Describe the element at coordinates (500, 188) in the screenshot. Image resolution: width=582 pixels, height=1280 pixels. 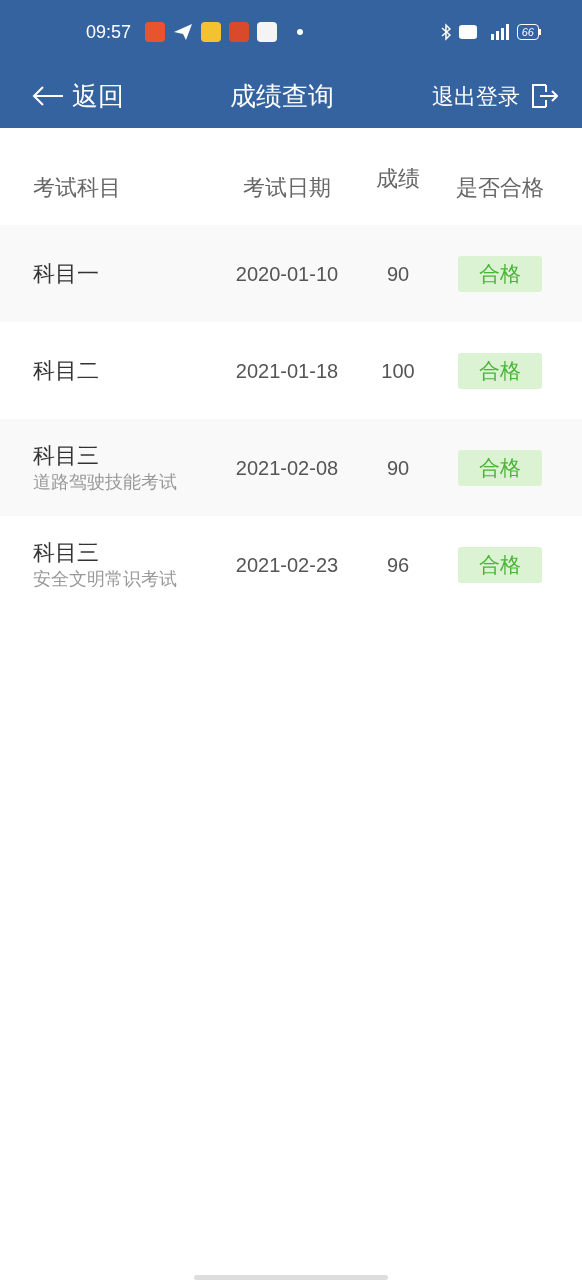
I see `column-header: 是否合格` at that location.